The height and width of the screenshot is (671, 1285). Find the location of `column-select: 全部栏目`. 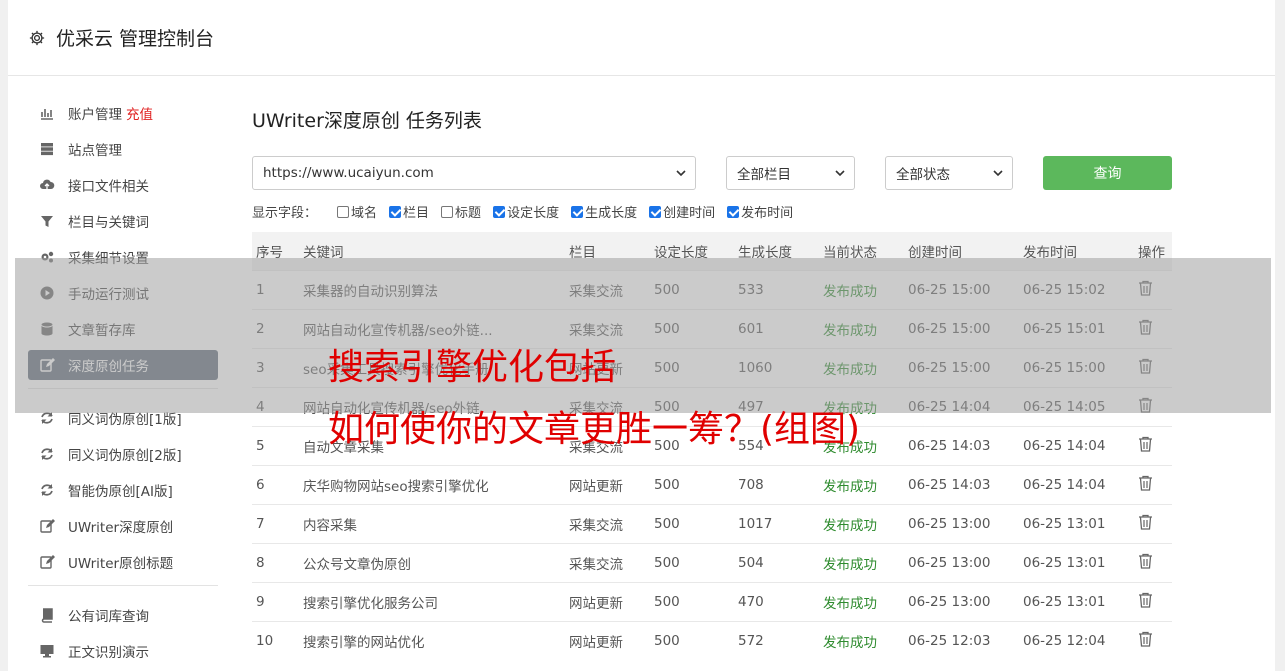

column-select: 全部栏目 is located at coordinates (790, 173).